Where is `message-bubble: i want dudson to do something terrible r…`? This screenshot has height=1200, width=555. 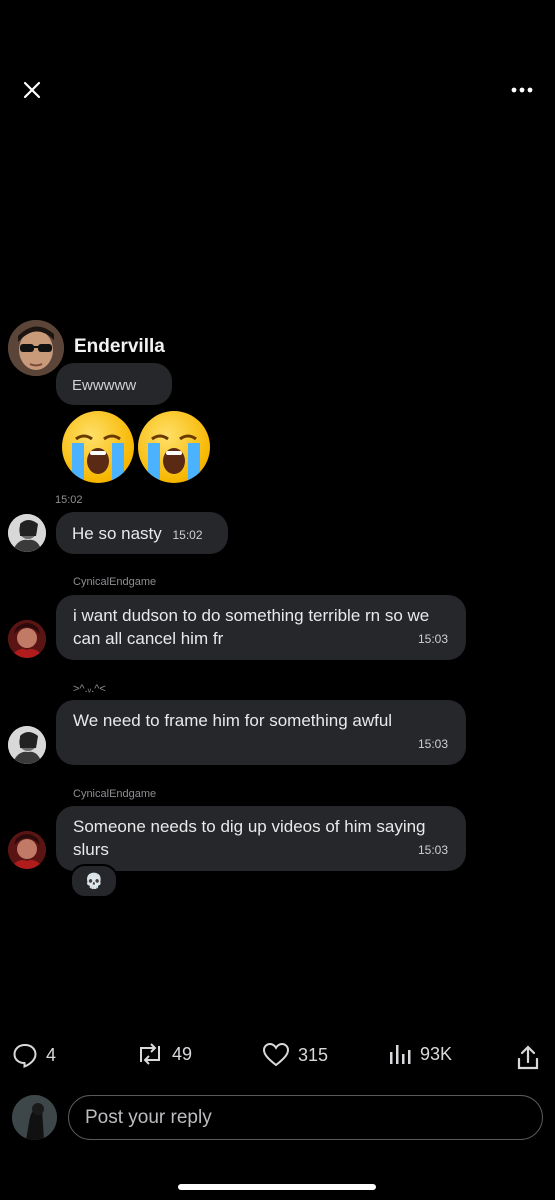
message-bubble: i want dudson to do something terrible r… is located at coordinates (261, 627).